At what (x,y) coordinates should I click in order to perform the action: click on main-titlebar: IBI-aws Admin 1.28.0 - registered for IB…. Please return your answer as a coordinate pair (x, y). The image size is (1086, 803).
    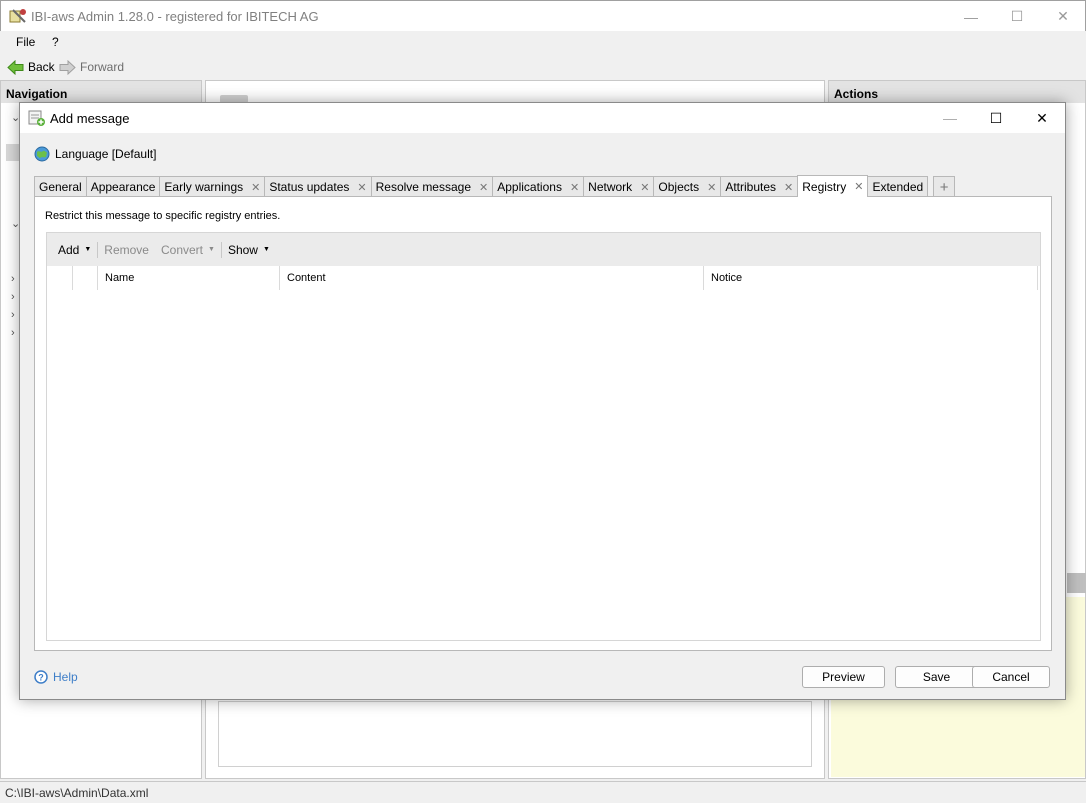
    Looking at the image, I should click on (543, 15).